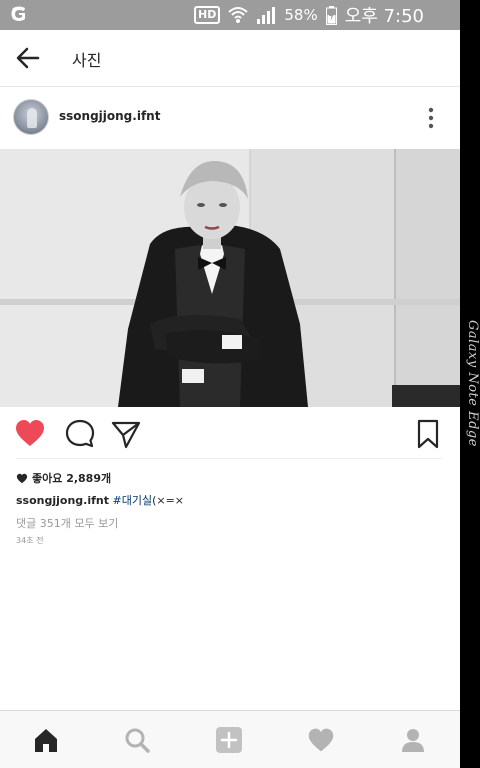  I want to click on caption-username: ssongjjong.ifnt, so click(62, 500).